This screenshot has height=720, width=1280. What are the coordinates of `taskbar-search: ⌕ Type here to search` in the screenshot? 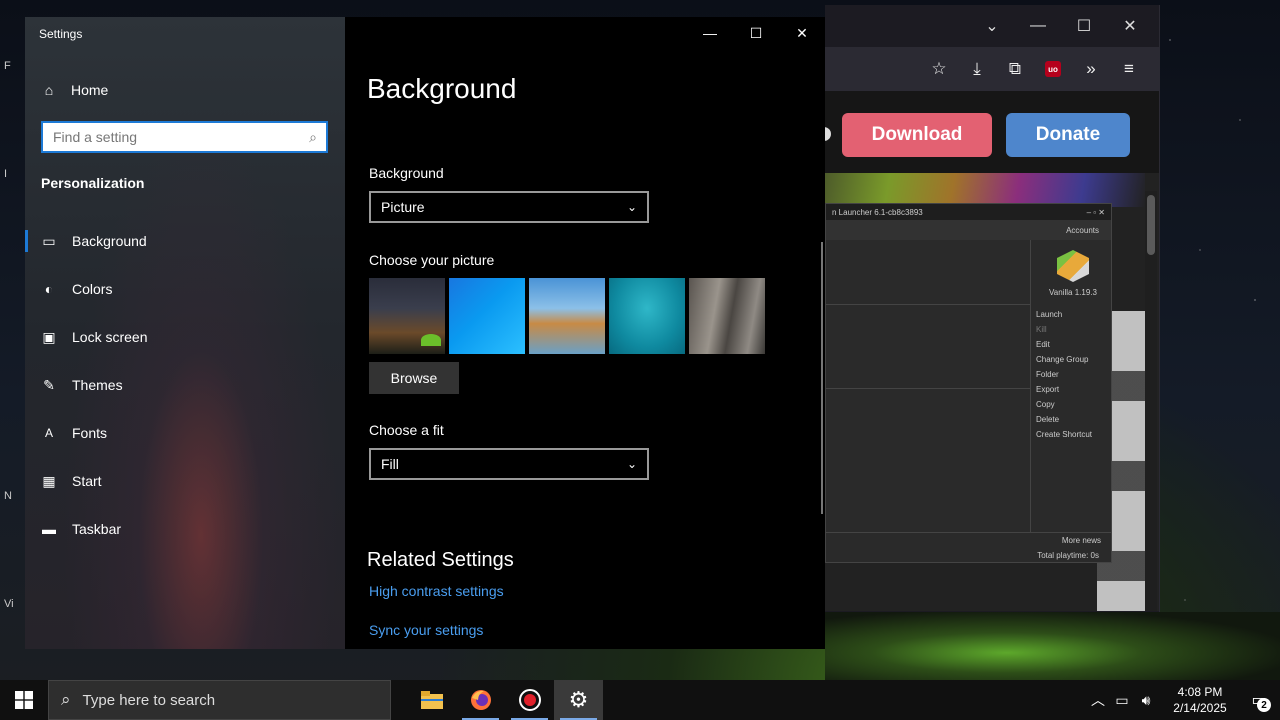 It's located at (219, 700).